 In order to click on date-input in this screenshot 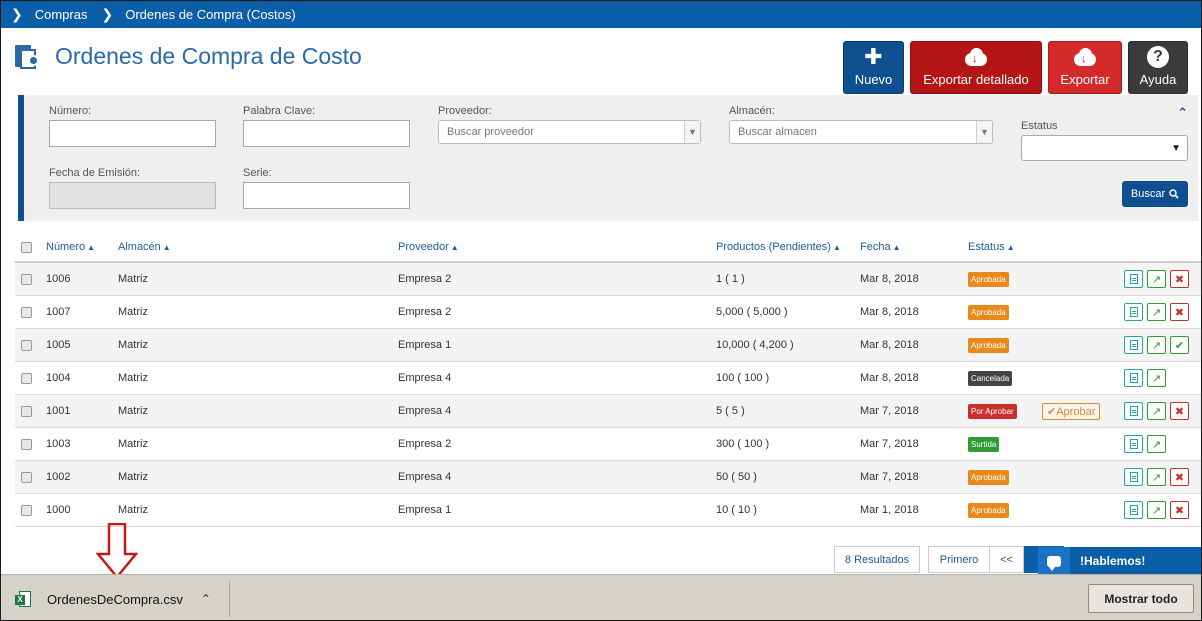, I will do `click(132, 195)`.